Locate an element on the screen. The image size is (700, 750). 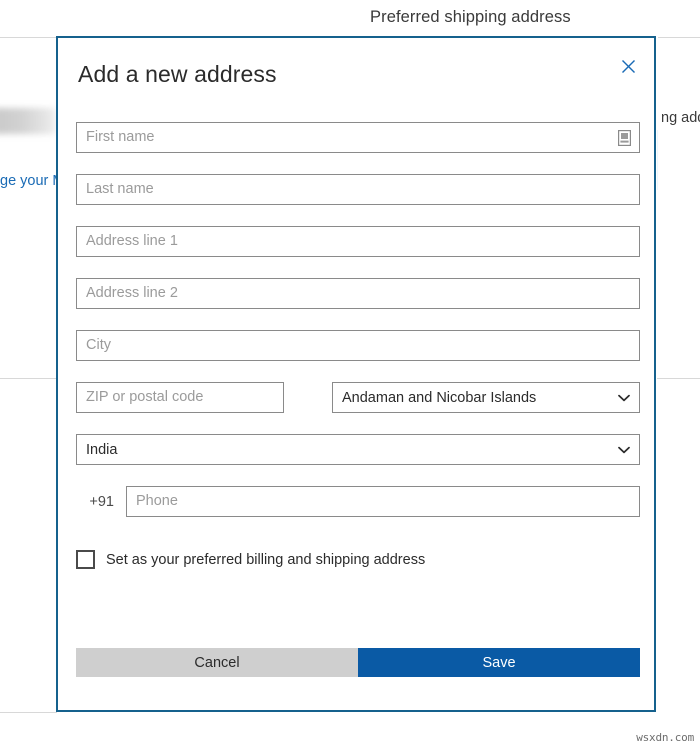
phone-row: +91 Phone is located at coordinates (358, 501).